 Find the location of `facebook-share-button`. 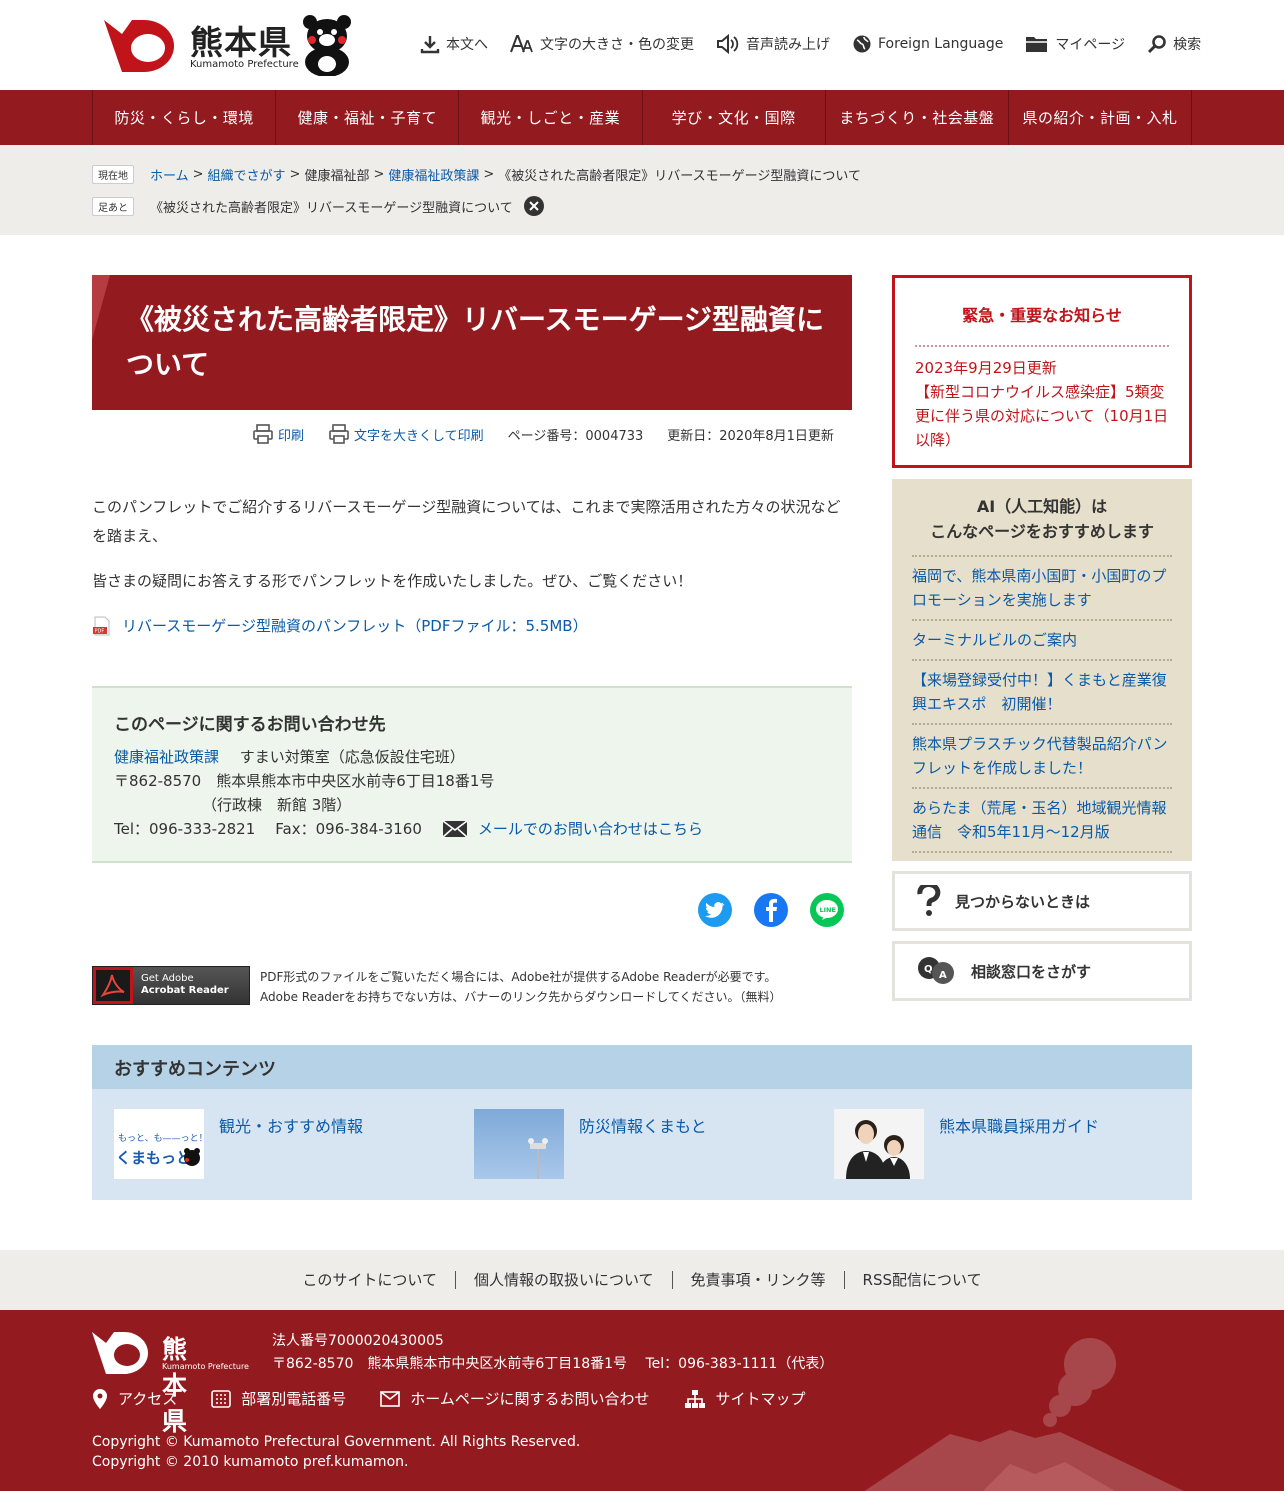

facebook-share-button is located at coordinates (771, 910).